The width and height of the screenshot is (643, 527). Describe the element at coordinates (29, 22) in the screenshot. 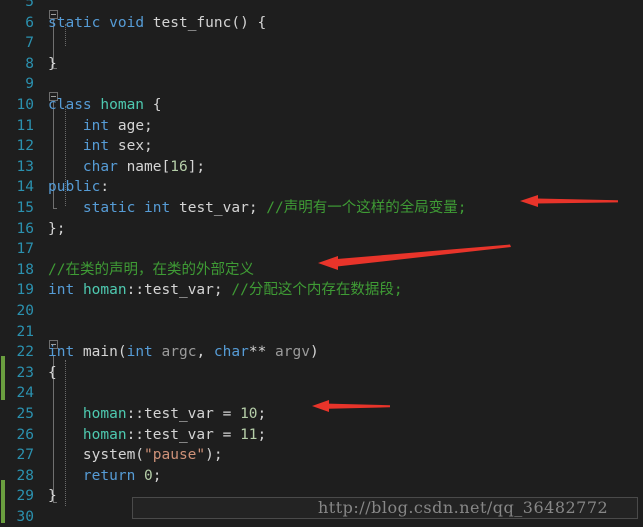

I see `line-number: 6` at that location.